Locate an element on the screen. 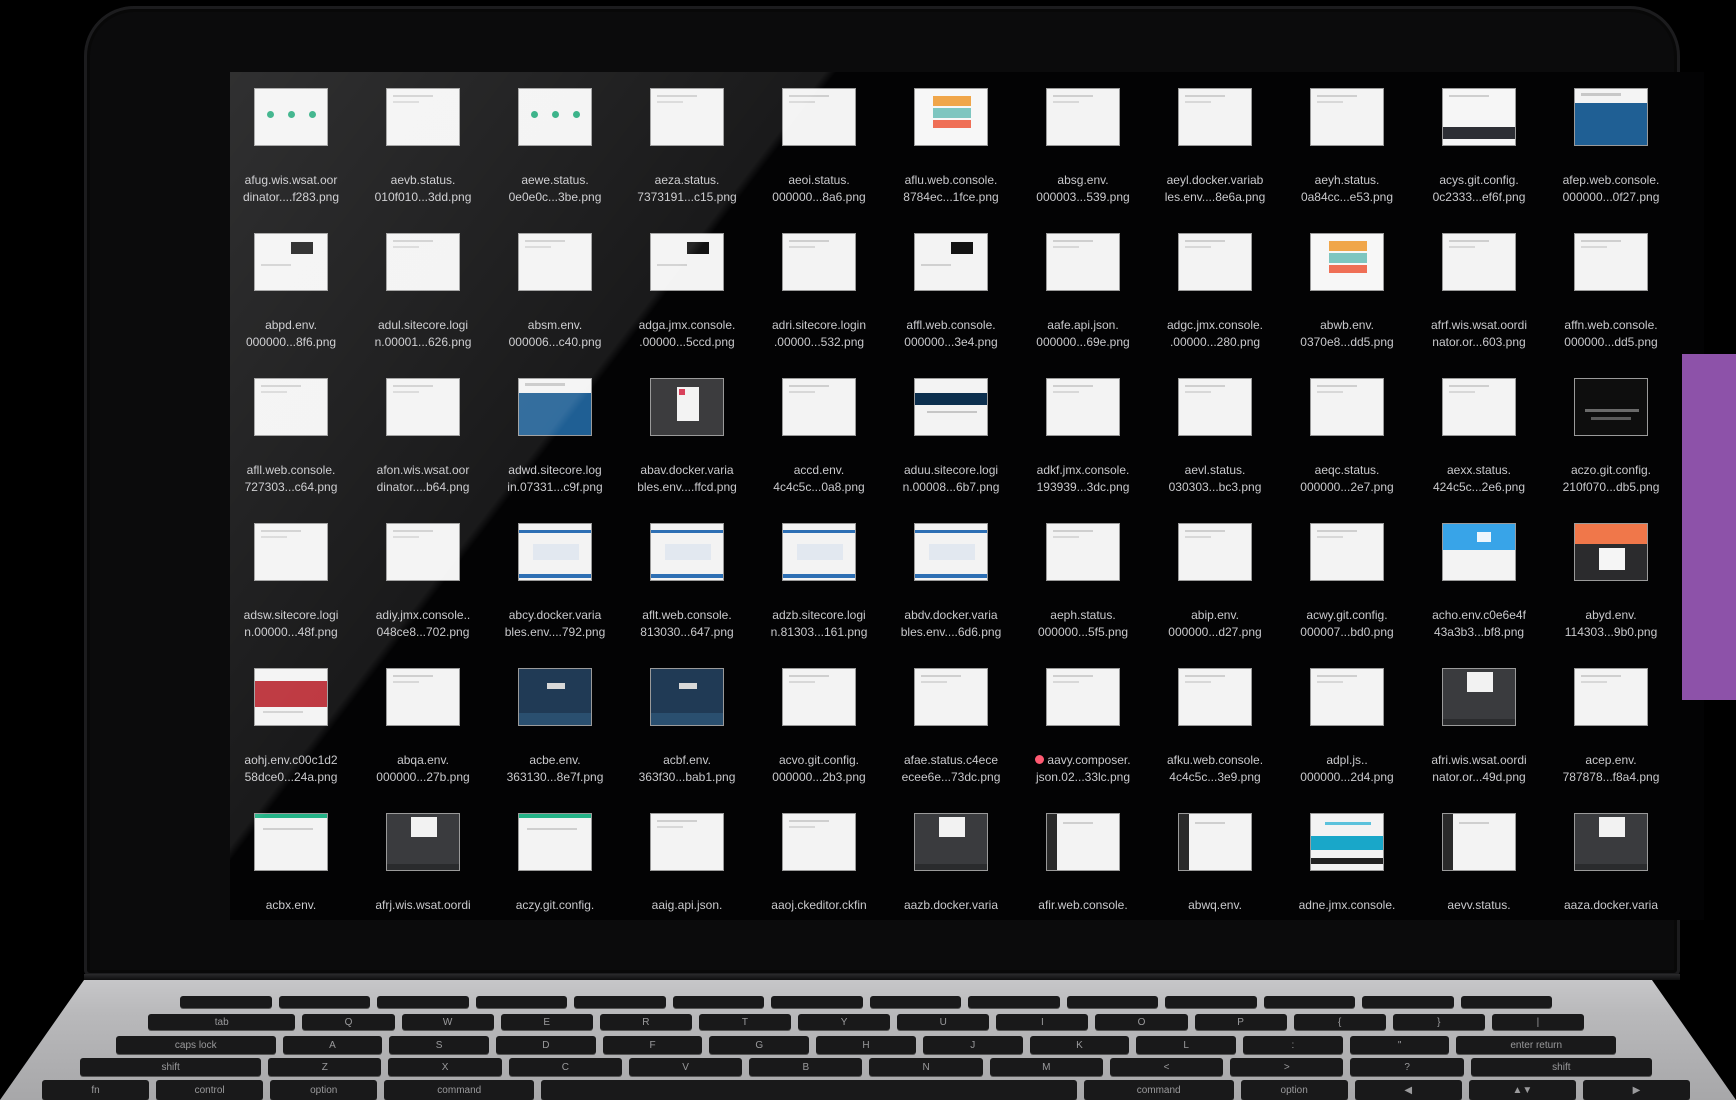 The height and width of the screenshot is (1100, 1736). file-item: absm.env. 000006...c40.png is located at coordinates (555, 305).